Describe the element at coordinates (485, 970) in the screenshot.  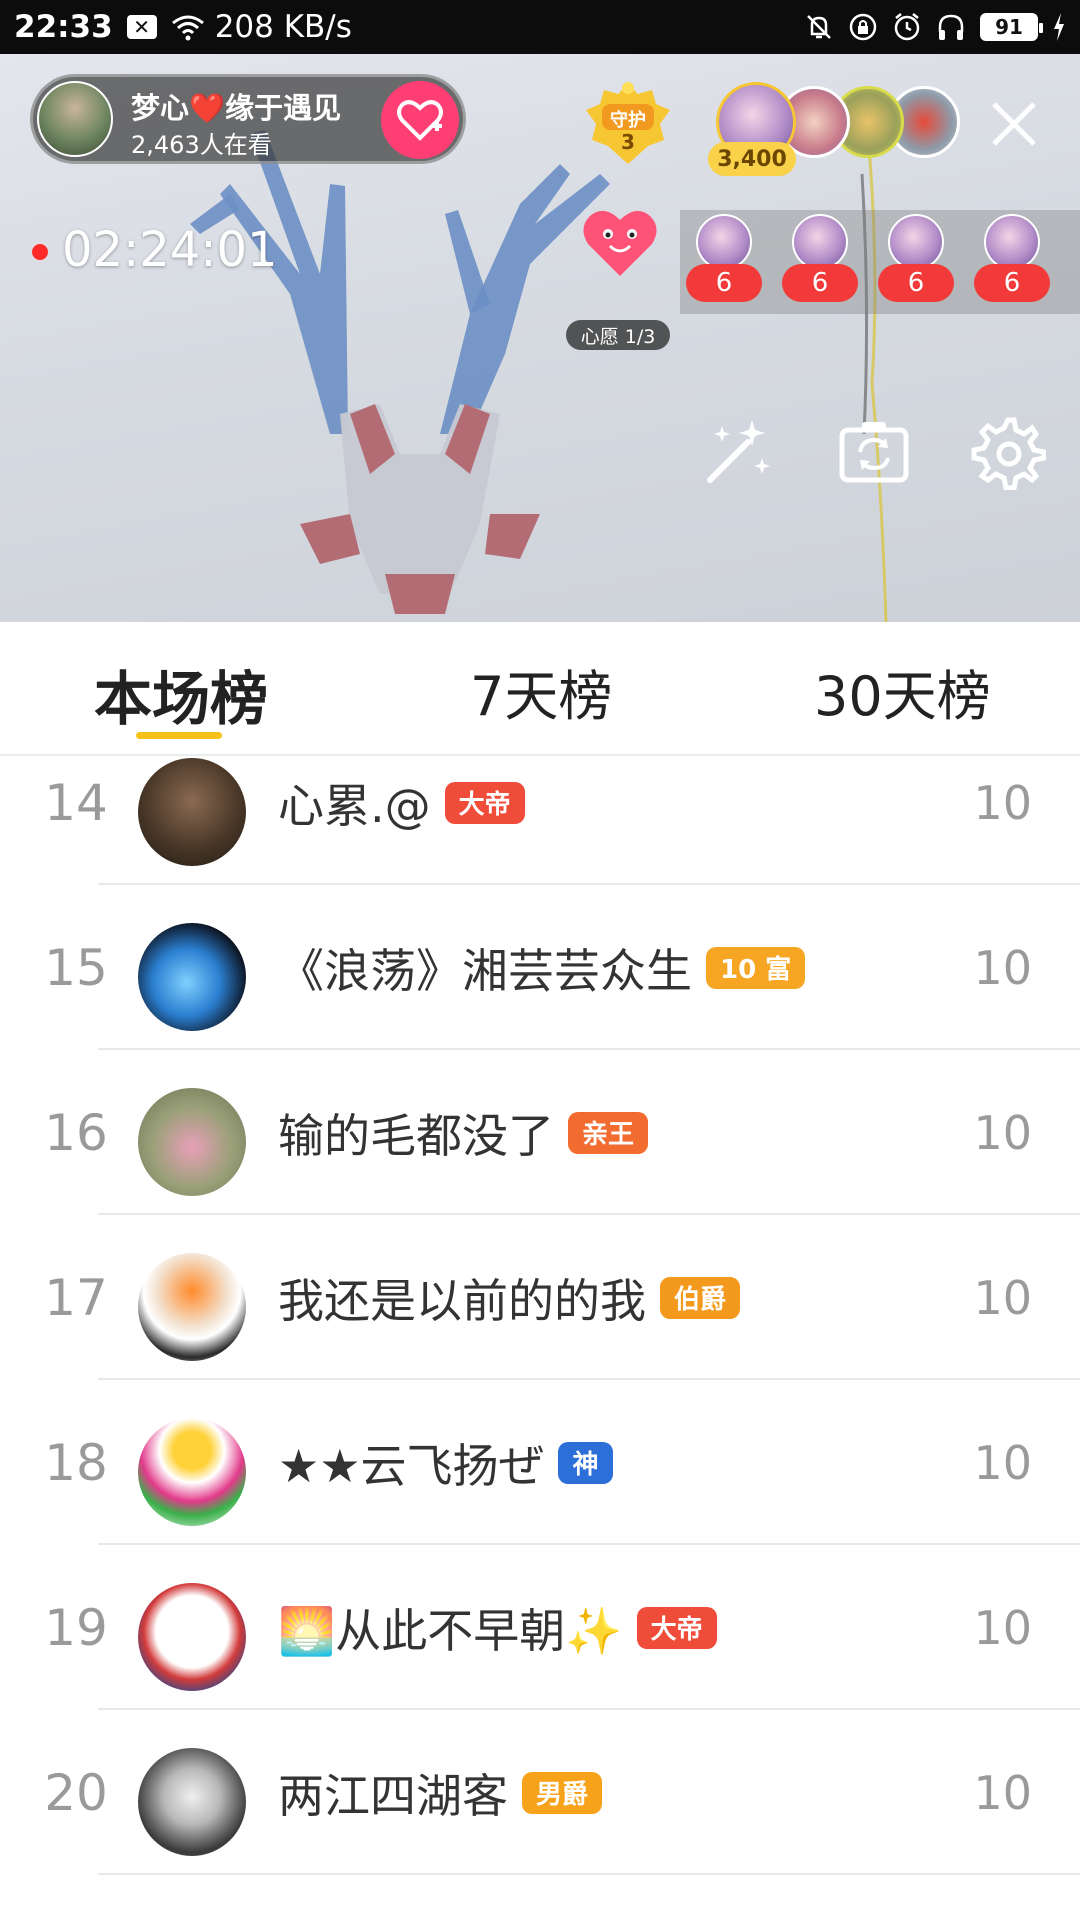
I see `user-name: 《浪荡》湘芸芸众生` at that location.